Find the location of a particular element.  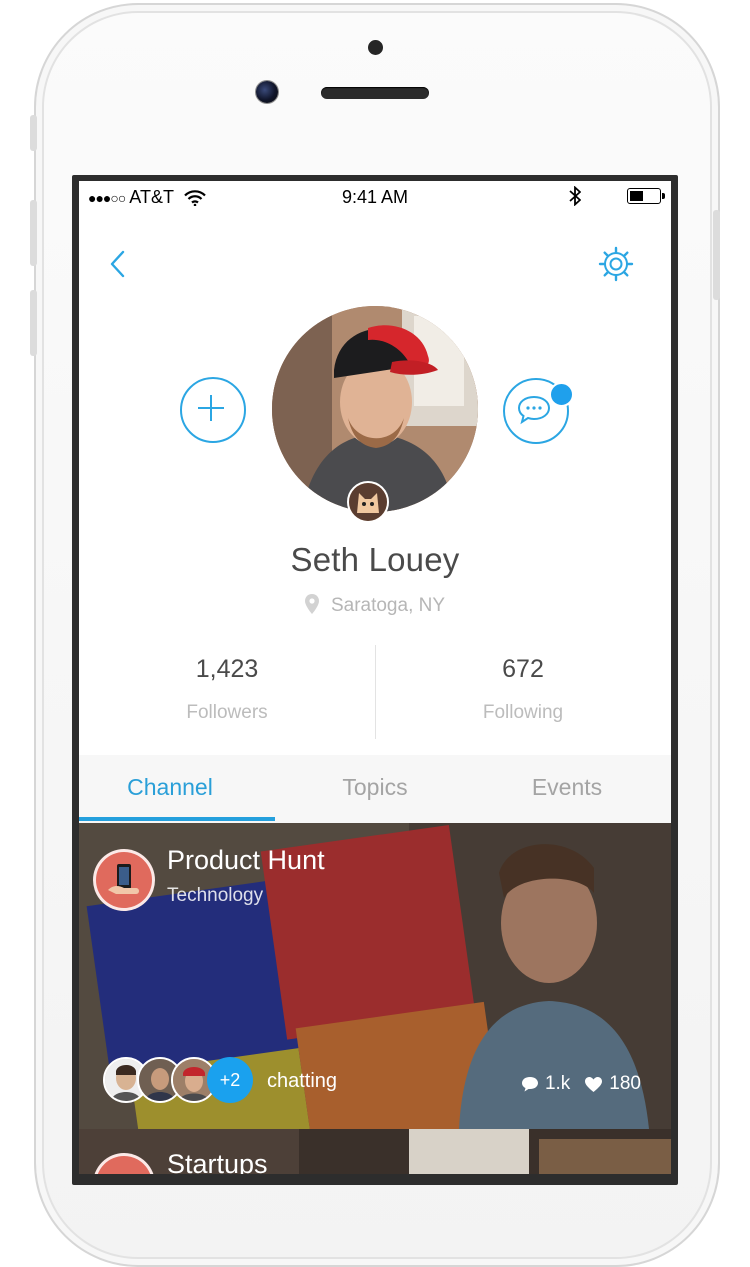

following-label: Following is located at coordinates (523, 712).